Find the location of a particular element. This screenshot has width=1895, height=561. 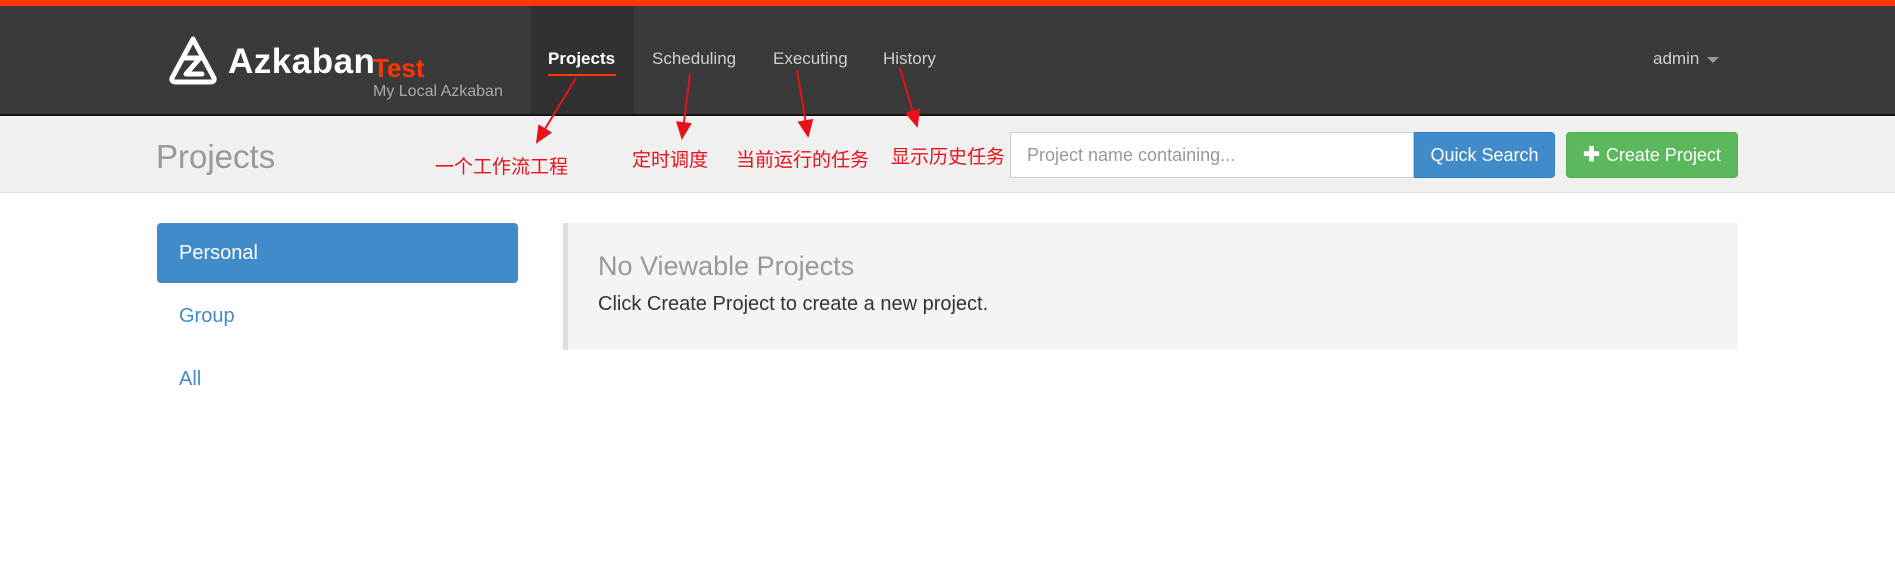

create-project-button: ✚ Create Project is located at coordinates (1652, 155).